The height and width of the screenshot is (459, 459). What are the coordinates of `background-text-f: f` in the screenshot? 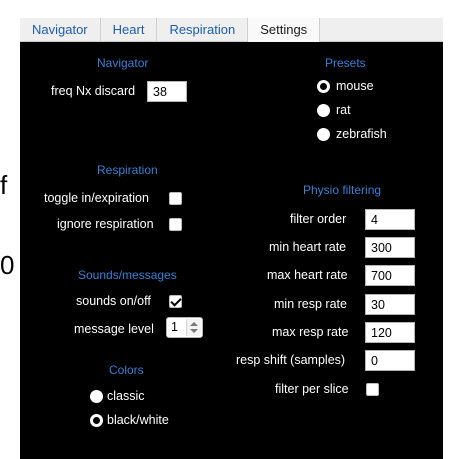 It's located at (4, 185).